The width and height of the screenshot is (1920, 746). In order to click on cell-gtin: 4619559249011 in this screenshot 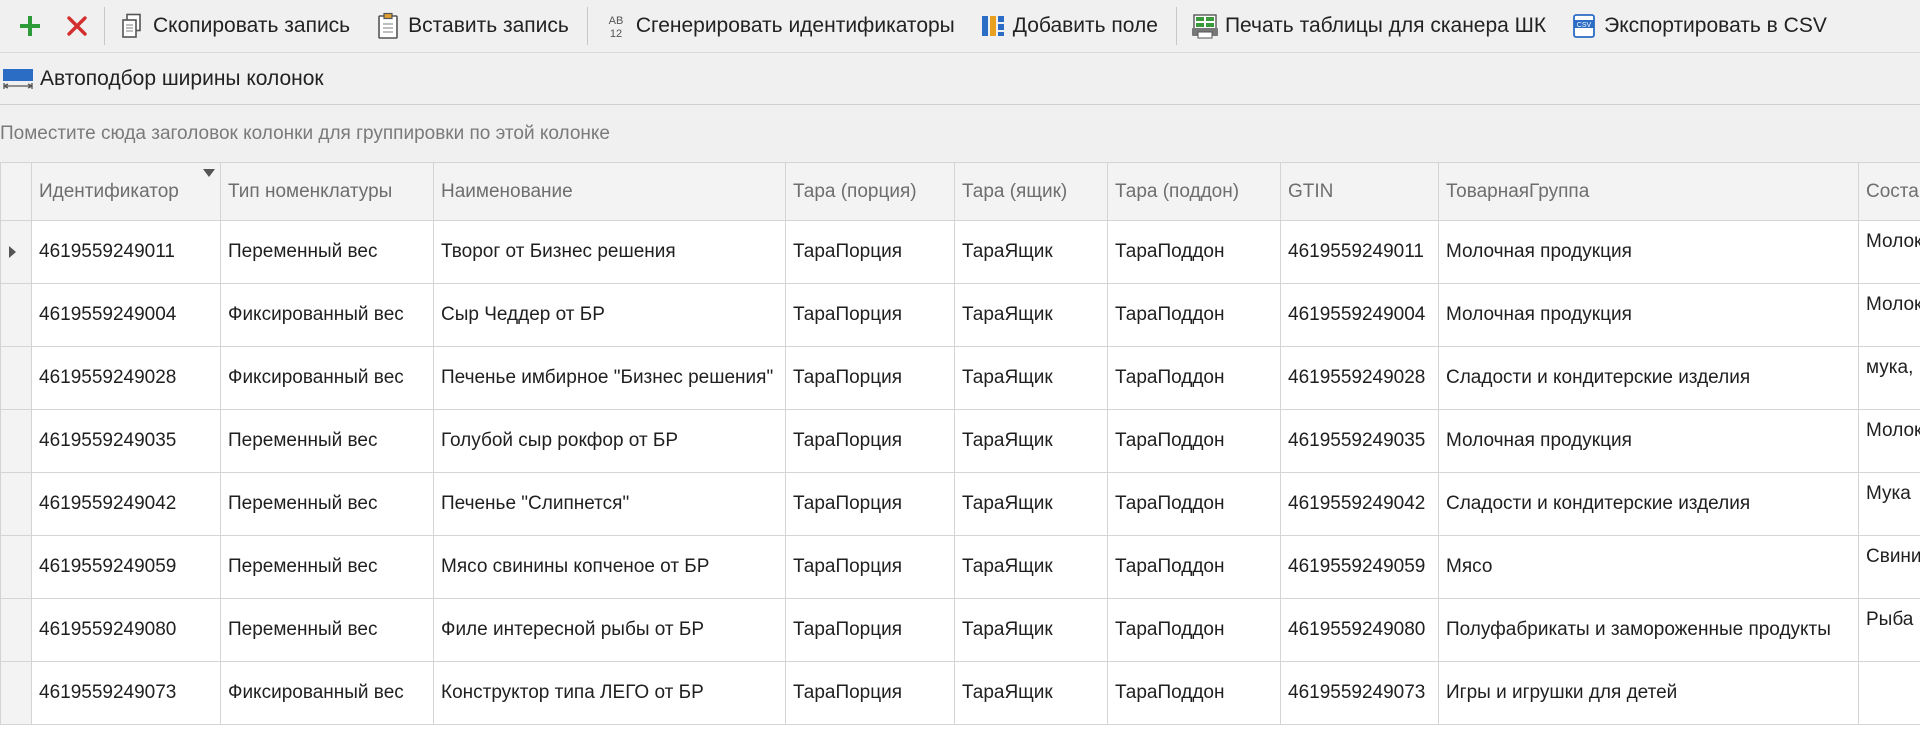, I will do `click(1359, 252)`.